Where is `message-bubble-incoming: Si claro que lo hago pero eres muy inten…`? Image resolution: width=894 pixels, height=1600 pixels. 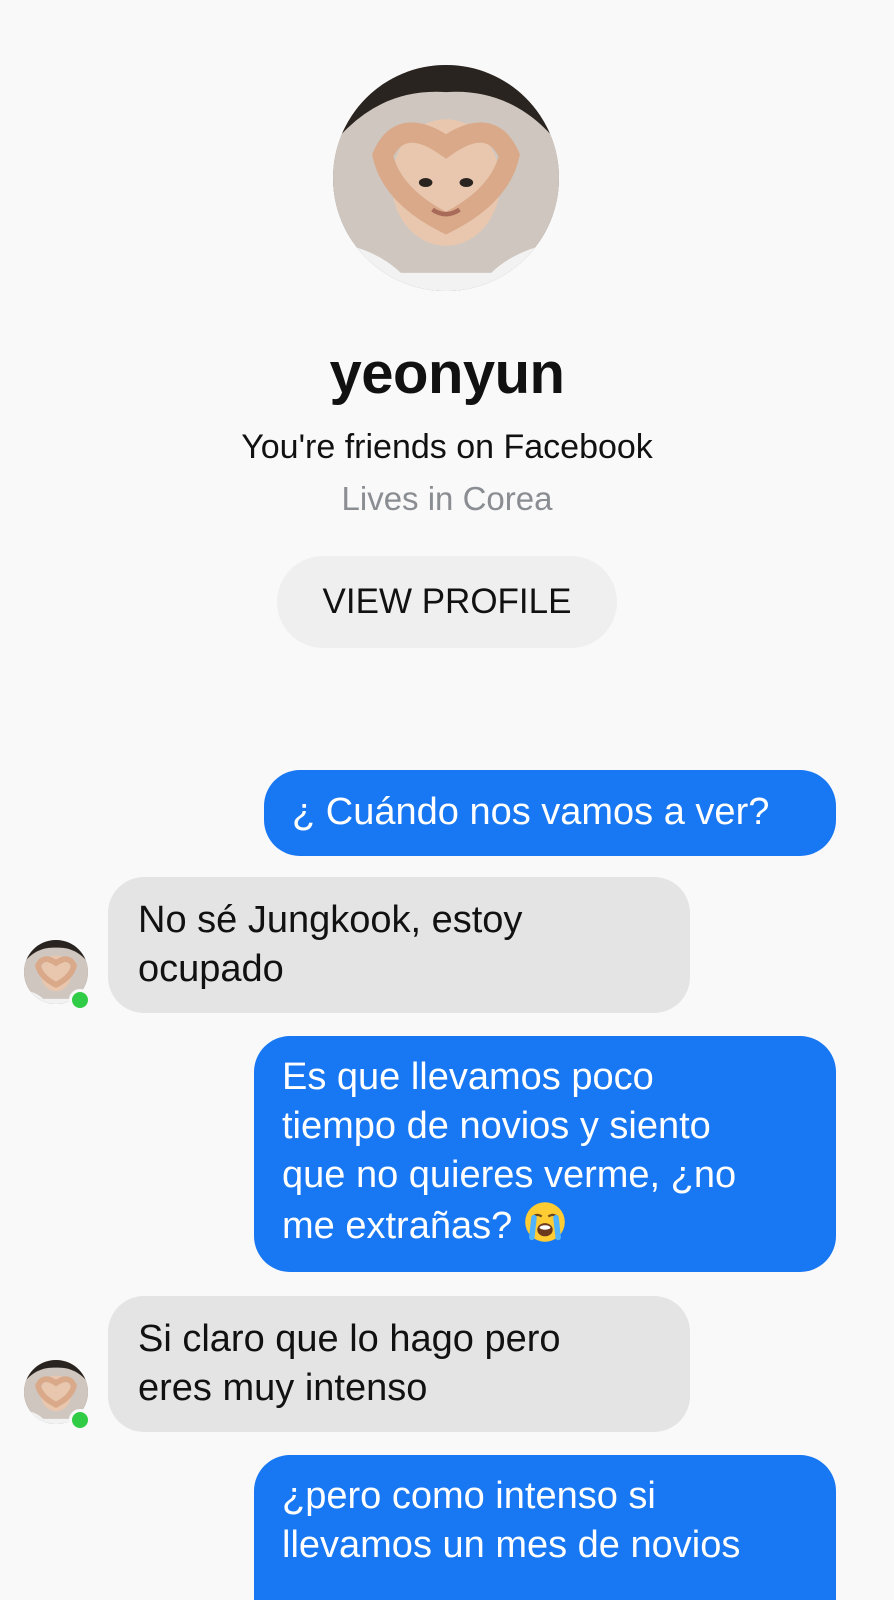
message-bubble-incoming: Si claro que lo hago pero eres muy inten… is located at coordinates (399, 1364).